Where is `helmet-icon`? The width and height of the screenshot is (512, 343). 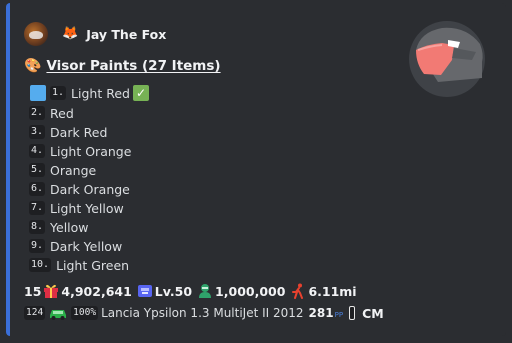
helmet-icon is located at coordinates (447, 59).